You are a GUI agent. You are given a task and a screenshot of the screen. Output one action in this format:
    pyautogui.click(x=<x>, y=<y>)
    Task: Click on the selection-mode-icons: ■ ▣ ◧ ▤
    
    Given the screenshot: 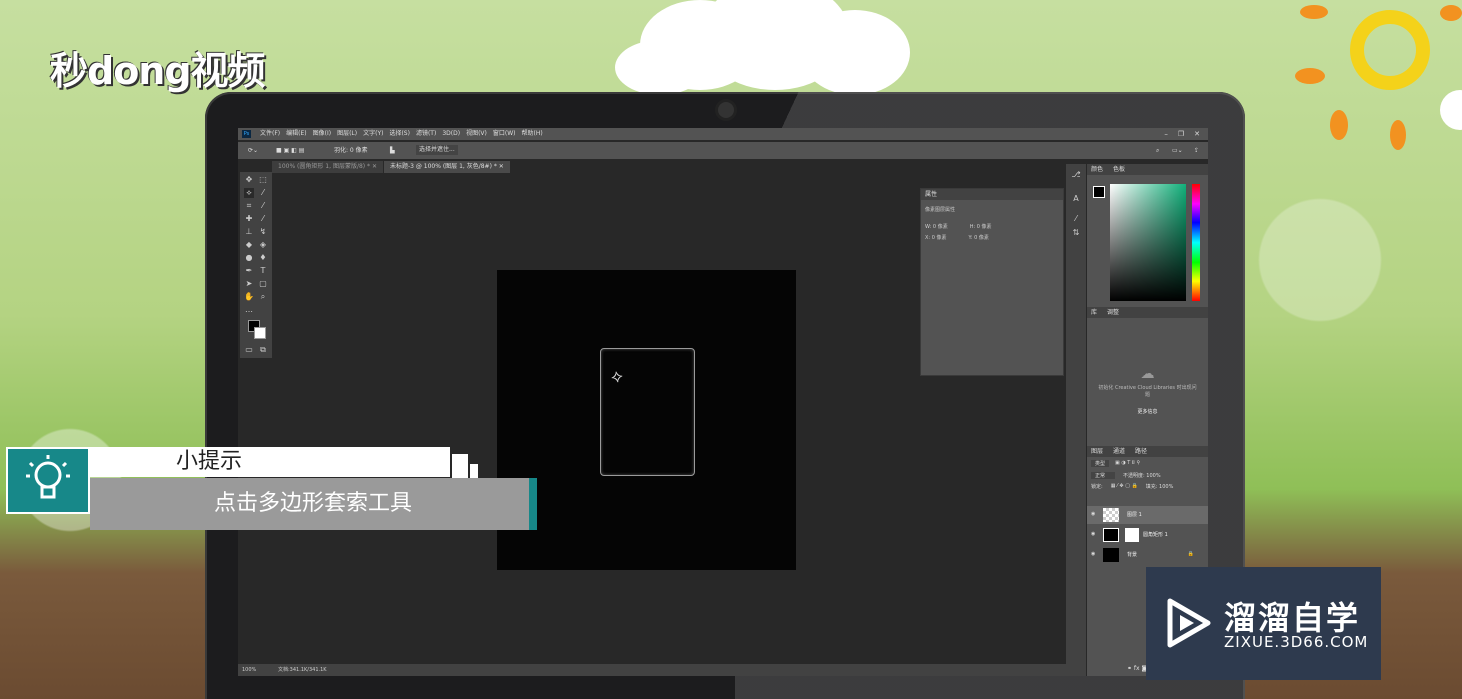 What is the action you would take?
    pyautogui.click(x=290, y=150)
    